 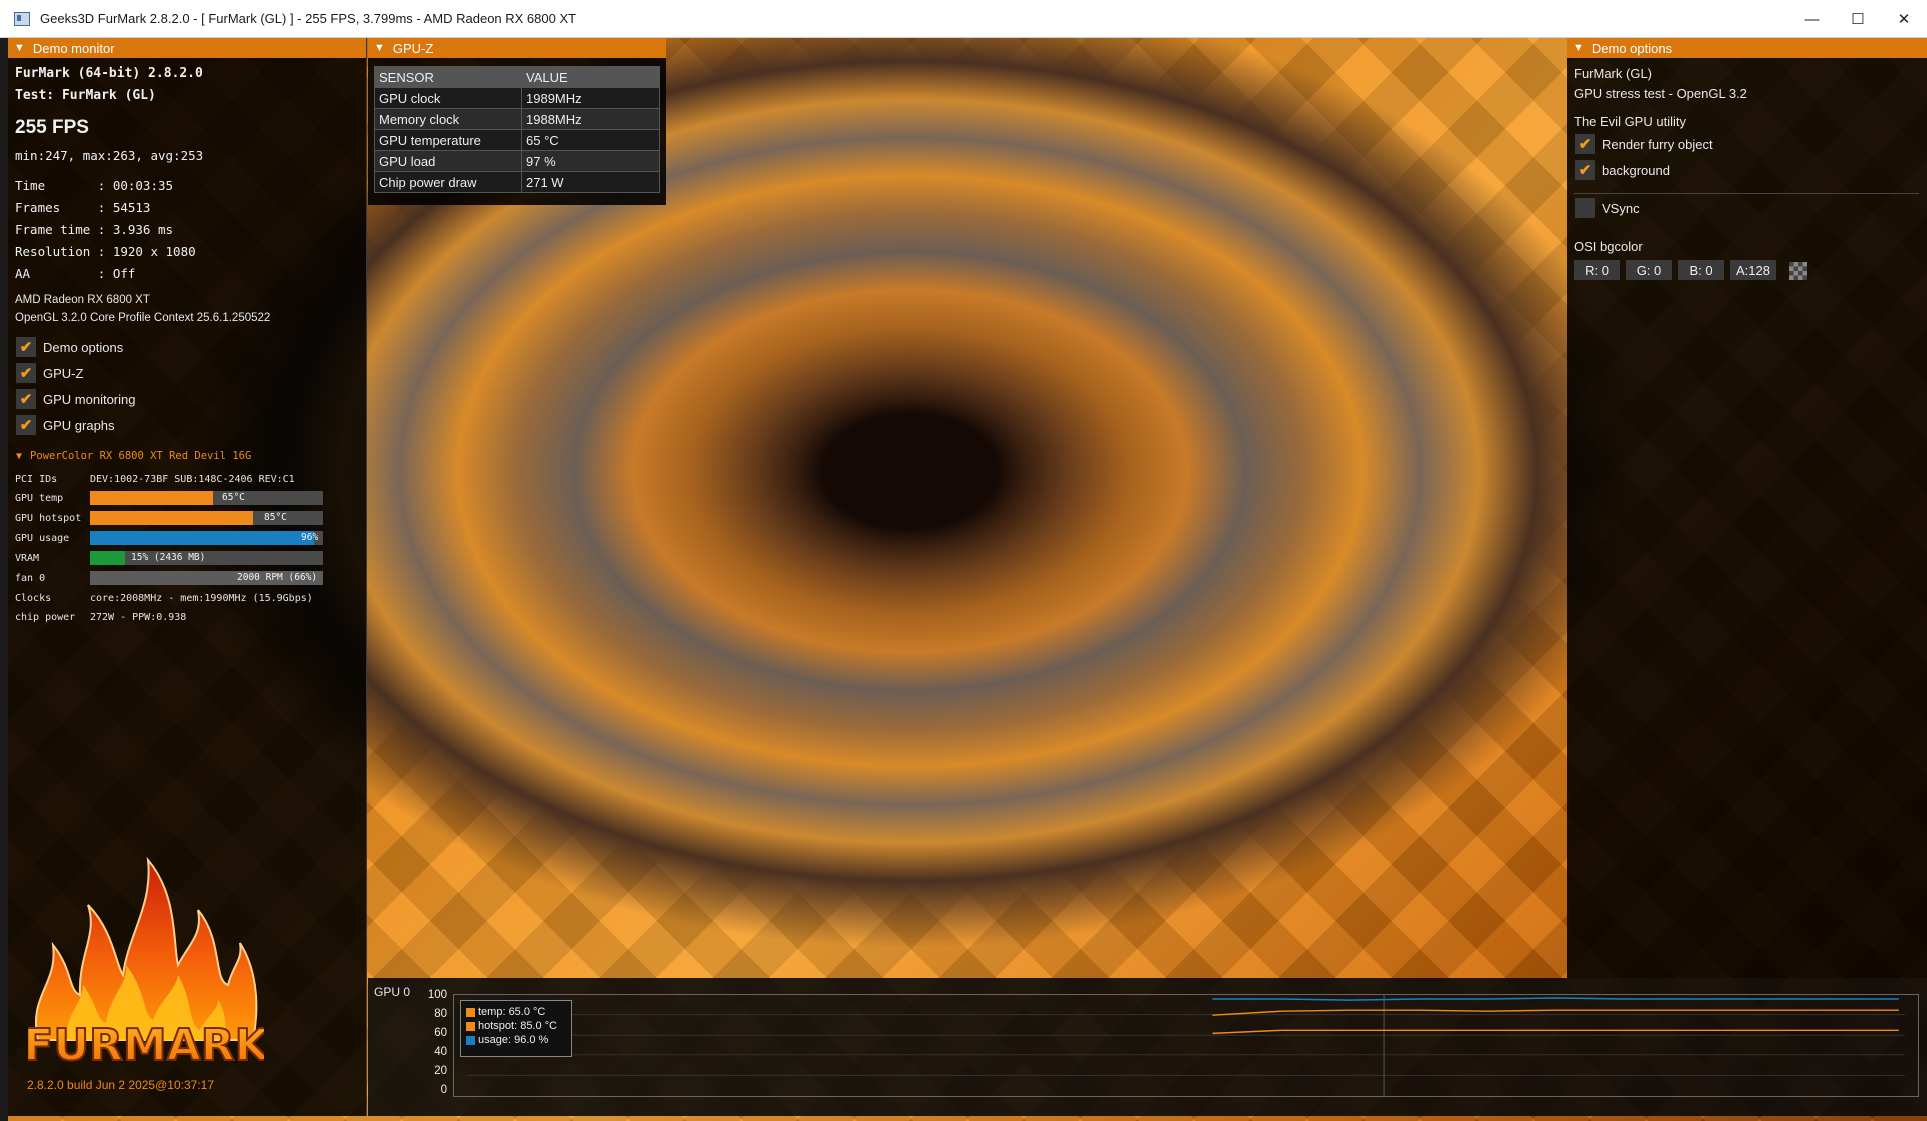 What do you see at coordinates (79, 425) in the screenshot?
I see `checkbox-label: GPU graphs` at bounding box center [79, 425].